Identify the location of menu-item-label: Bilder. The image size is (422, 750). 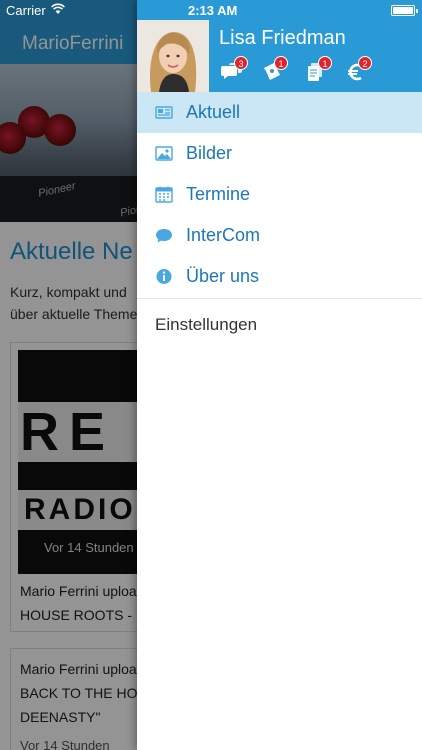
(209, 153).